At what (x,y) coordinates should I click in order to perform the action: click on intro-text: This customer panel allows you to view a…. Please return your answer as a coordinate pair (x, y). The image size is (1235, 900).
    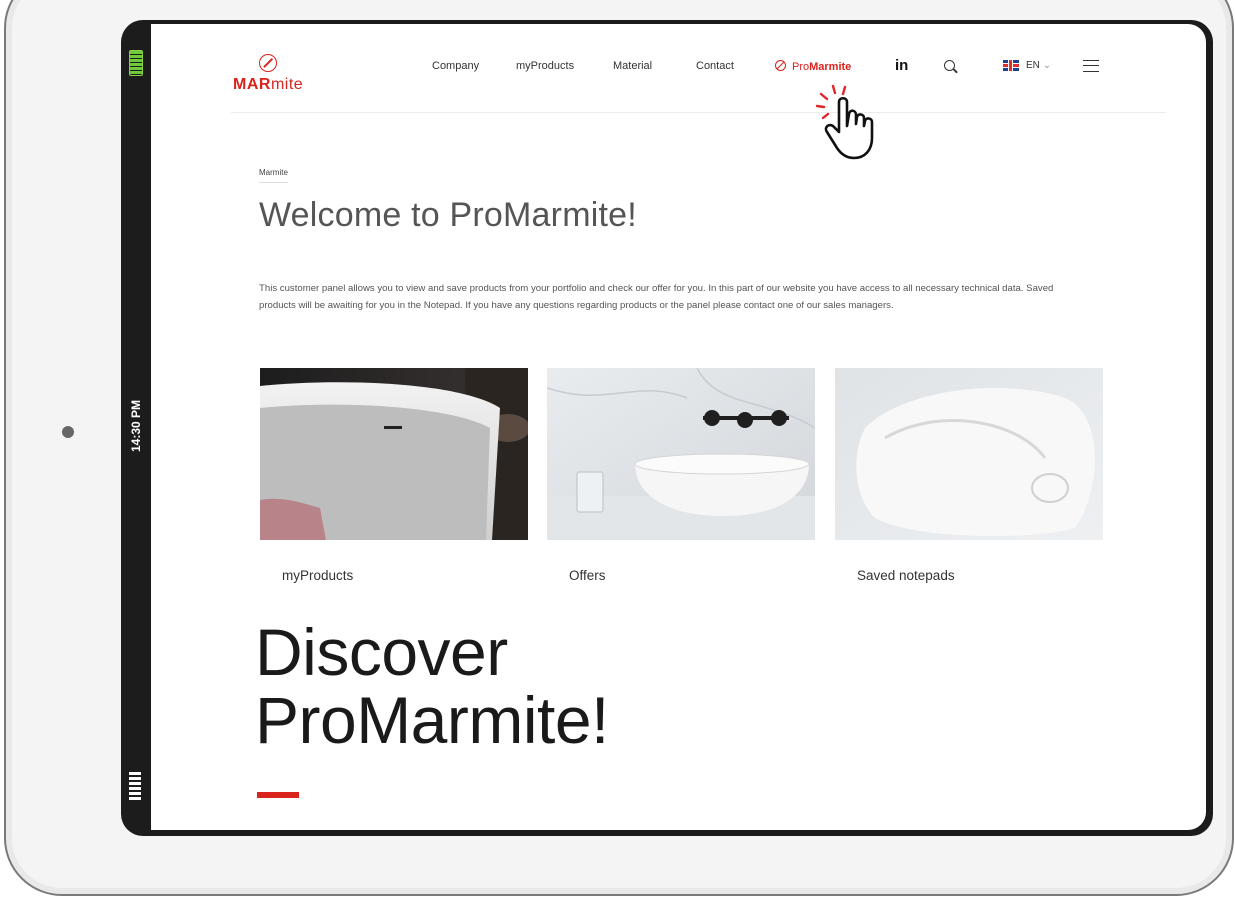
    Looking at the image, I should click on (656, 297).